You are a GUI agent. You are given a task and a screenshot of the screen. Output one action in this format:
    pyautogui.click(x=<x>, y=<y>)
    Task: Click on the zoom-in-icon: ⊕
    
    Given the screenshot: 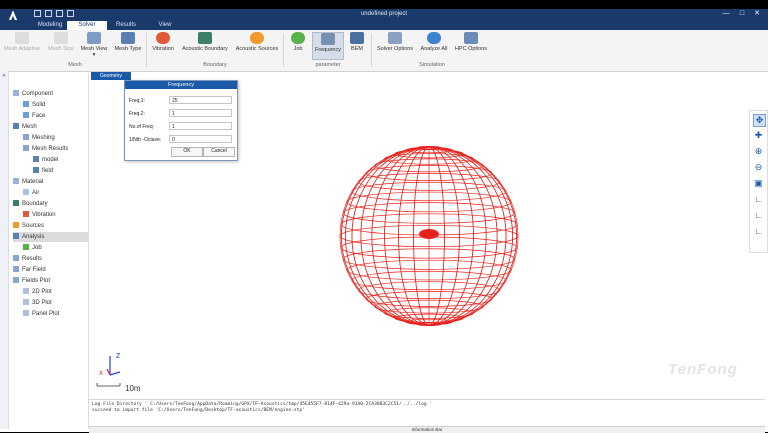 What is the action you would take?
    pyautogui.click(x=758, y=151)
    